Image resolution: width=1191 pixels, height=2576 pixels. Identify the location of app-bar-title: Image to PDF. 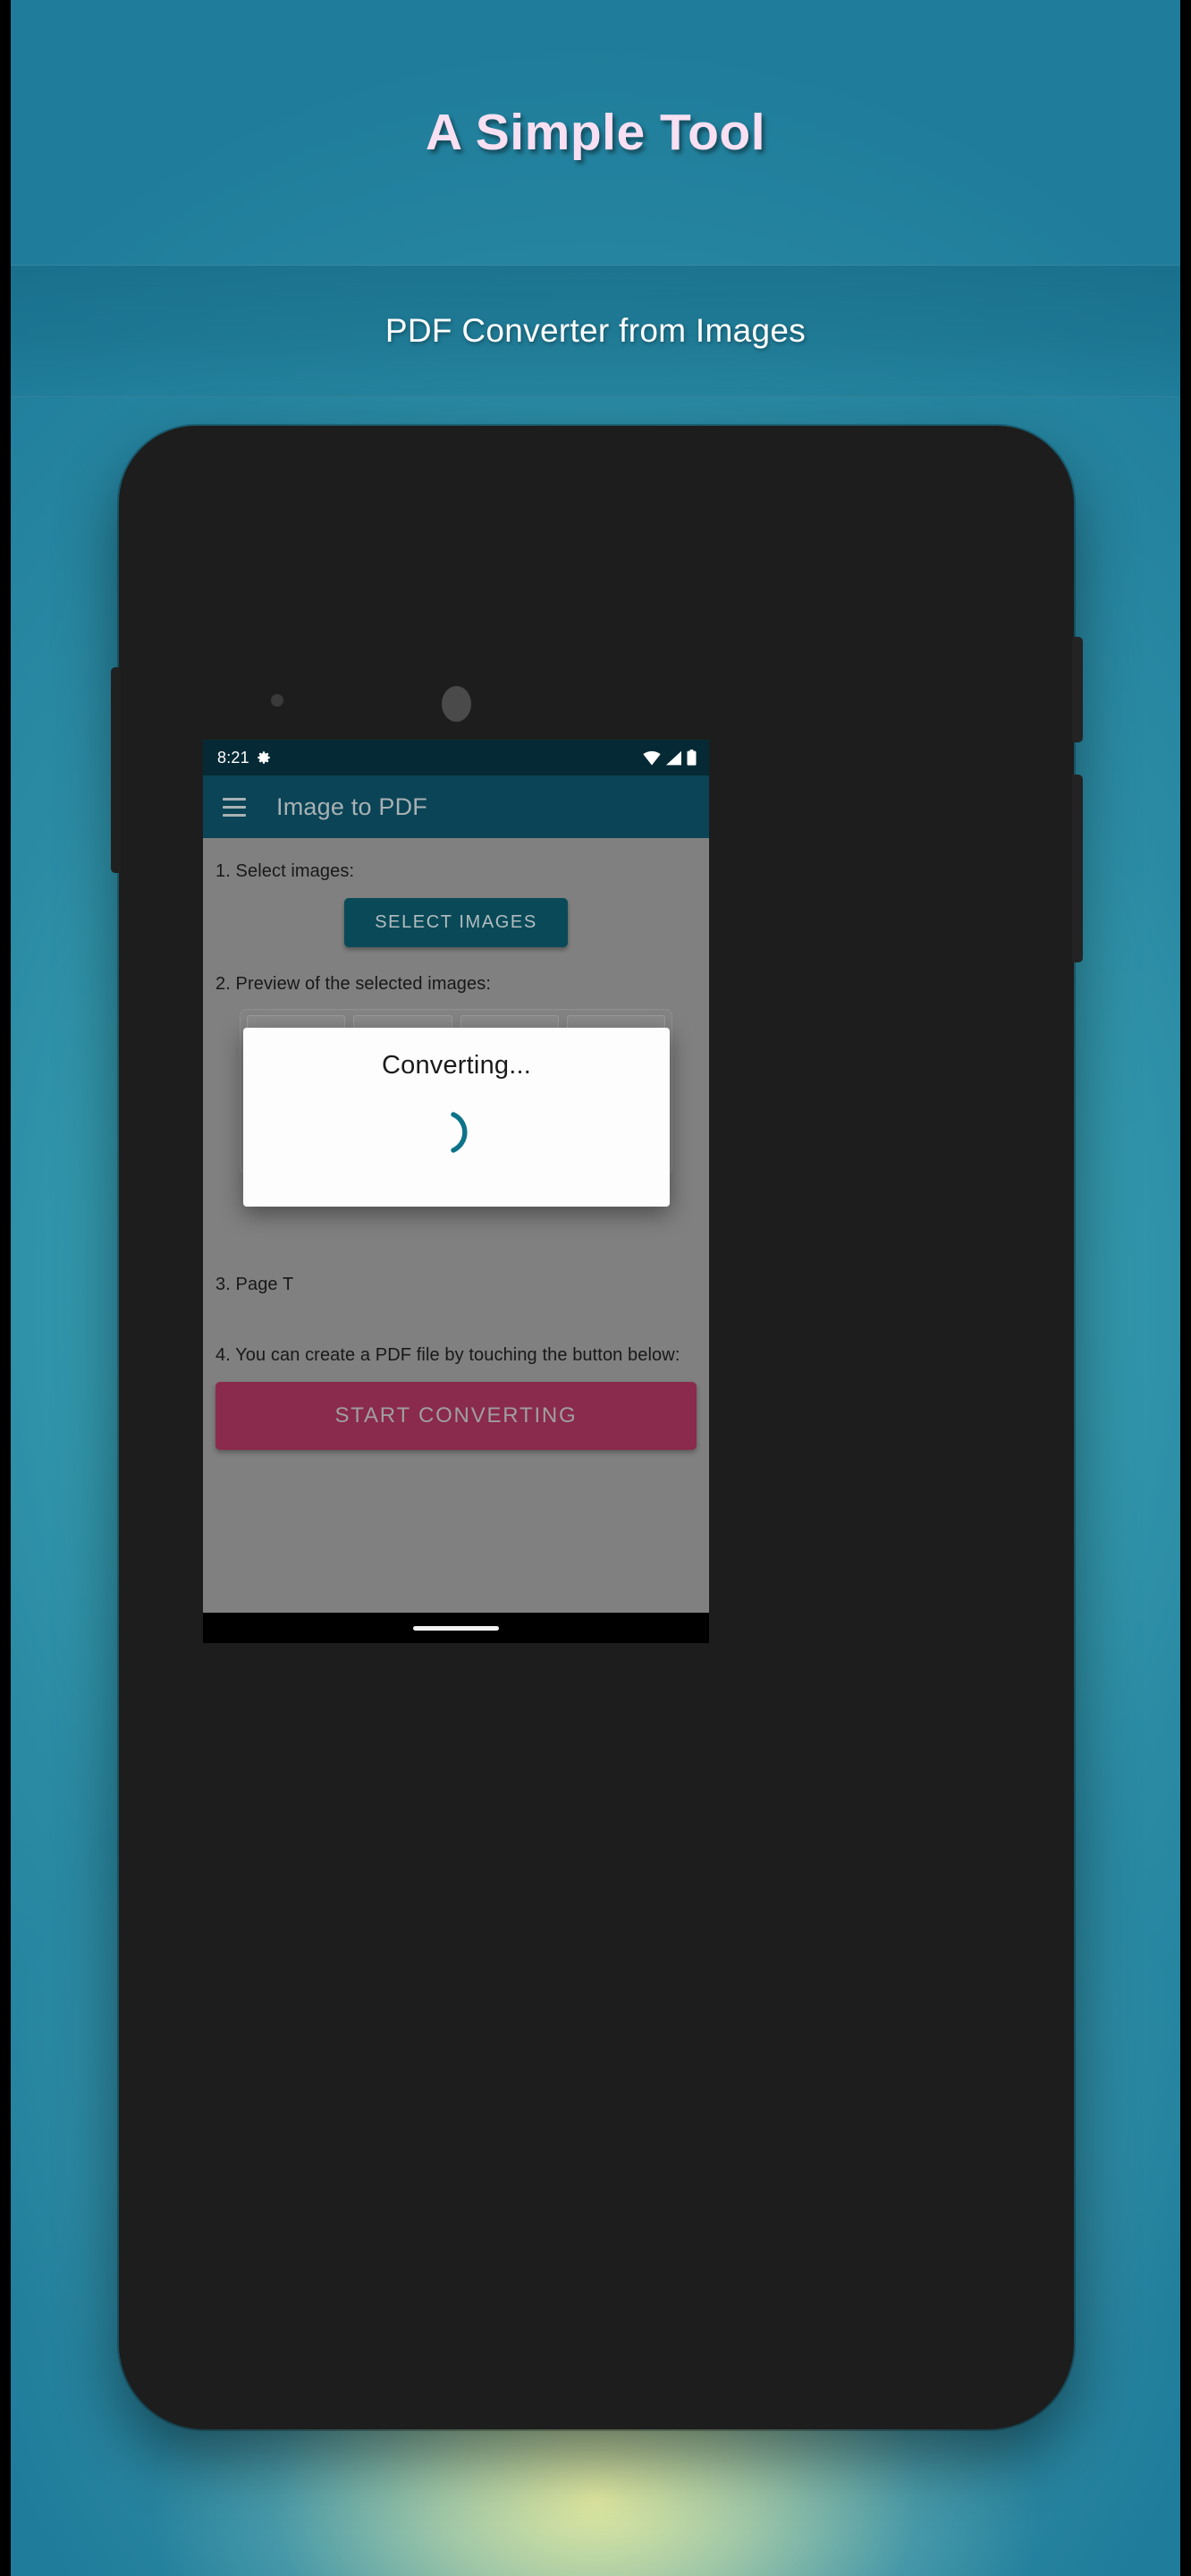
(351, 806).